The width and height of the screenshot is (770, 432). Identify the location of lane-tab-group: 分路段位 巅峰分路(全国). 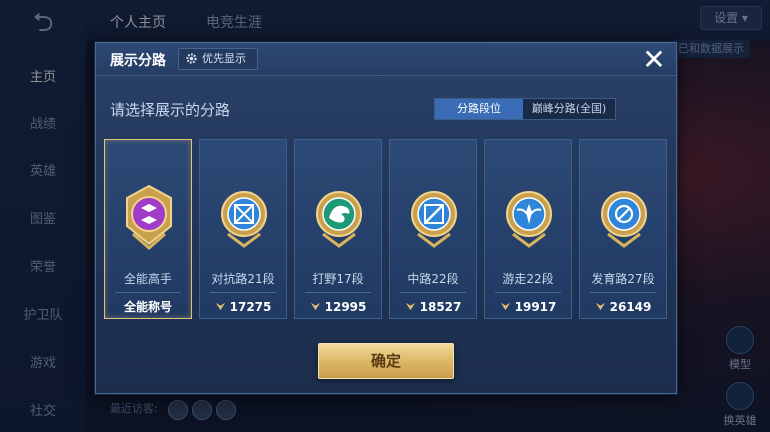
(525, 109).